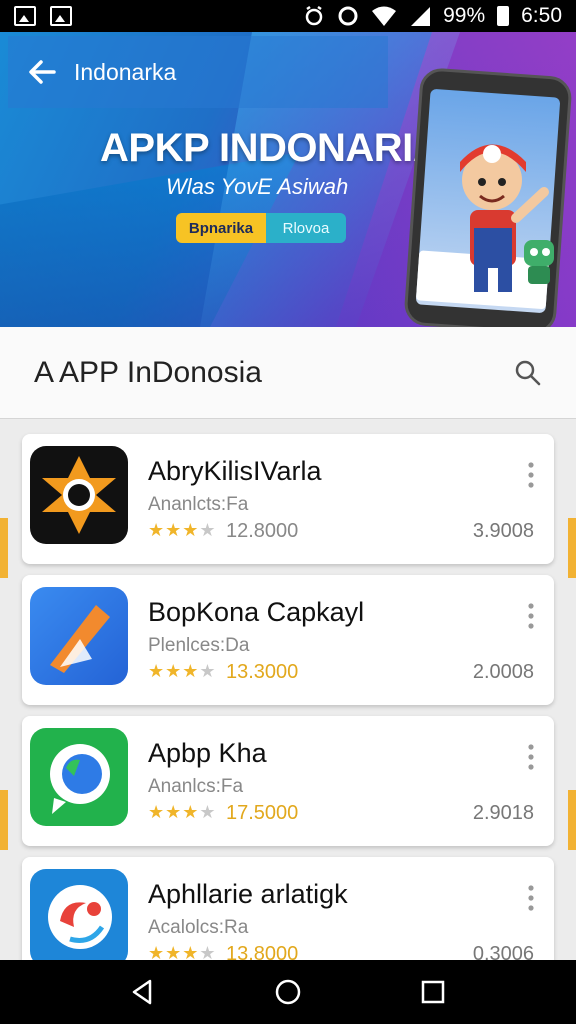 The height and width of the screenshot is (1024, 576). What do you see at coordinates (288, 373) in the screenshot?
I see `search-bar: A APP InDonosia` at bounding box center [288, 373].